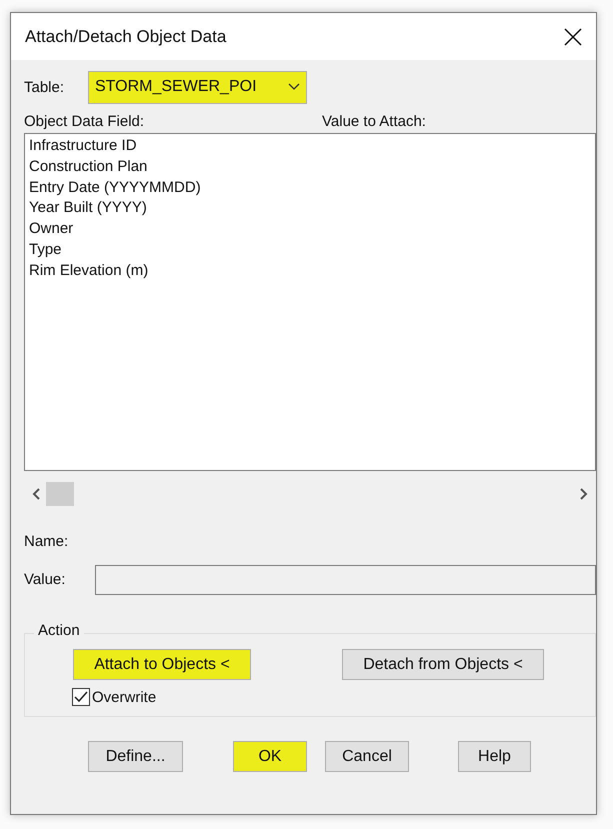 The image size is (613, 829). Describe the element at coordinates (345, 579) in the screenshot. I see `value-field` at that location.